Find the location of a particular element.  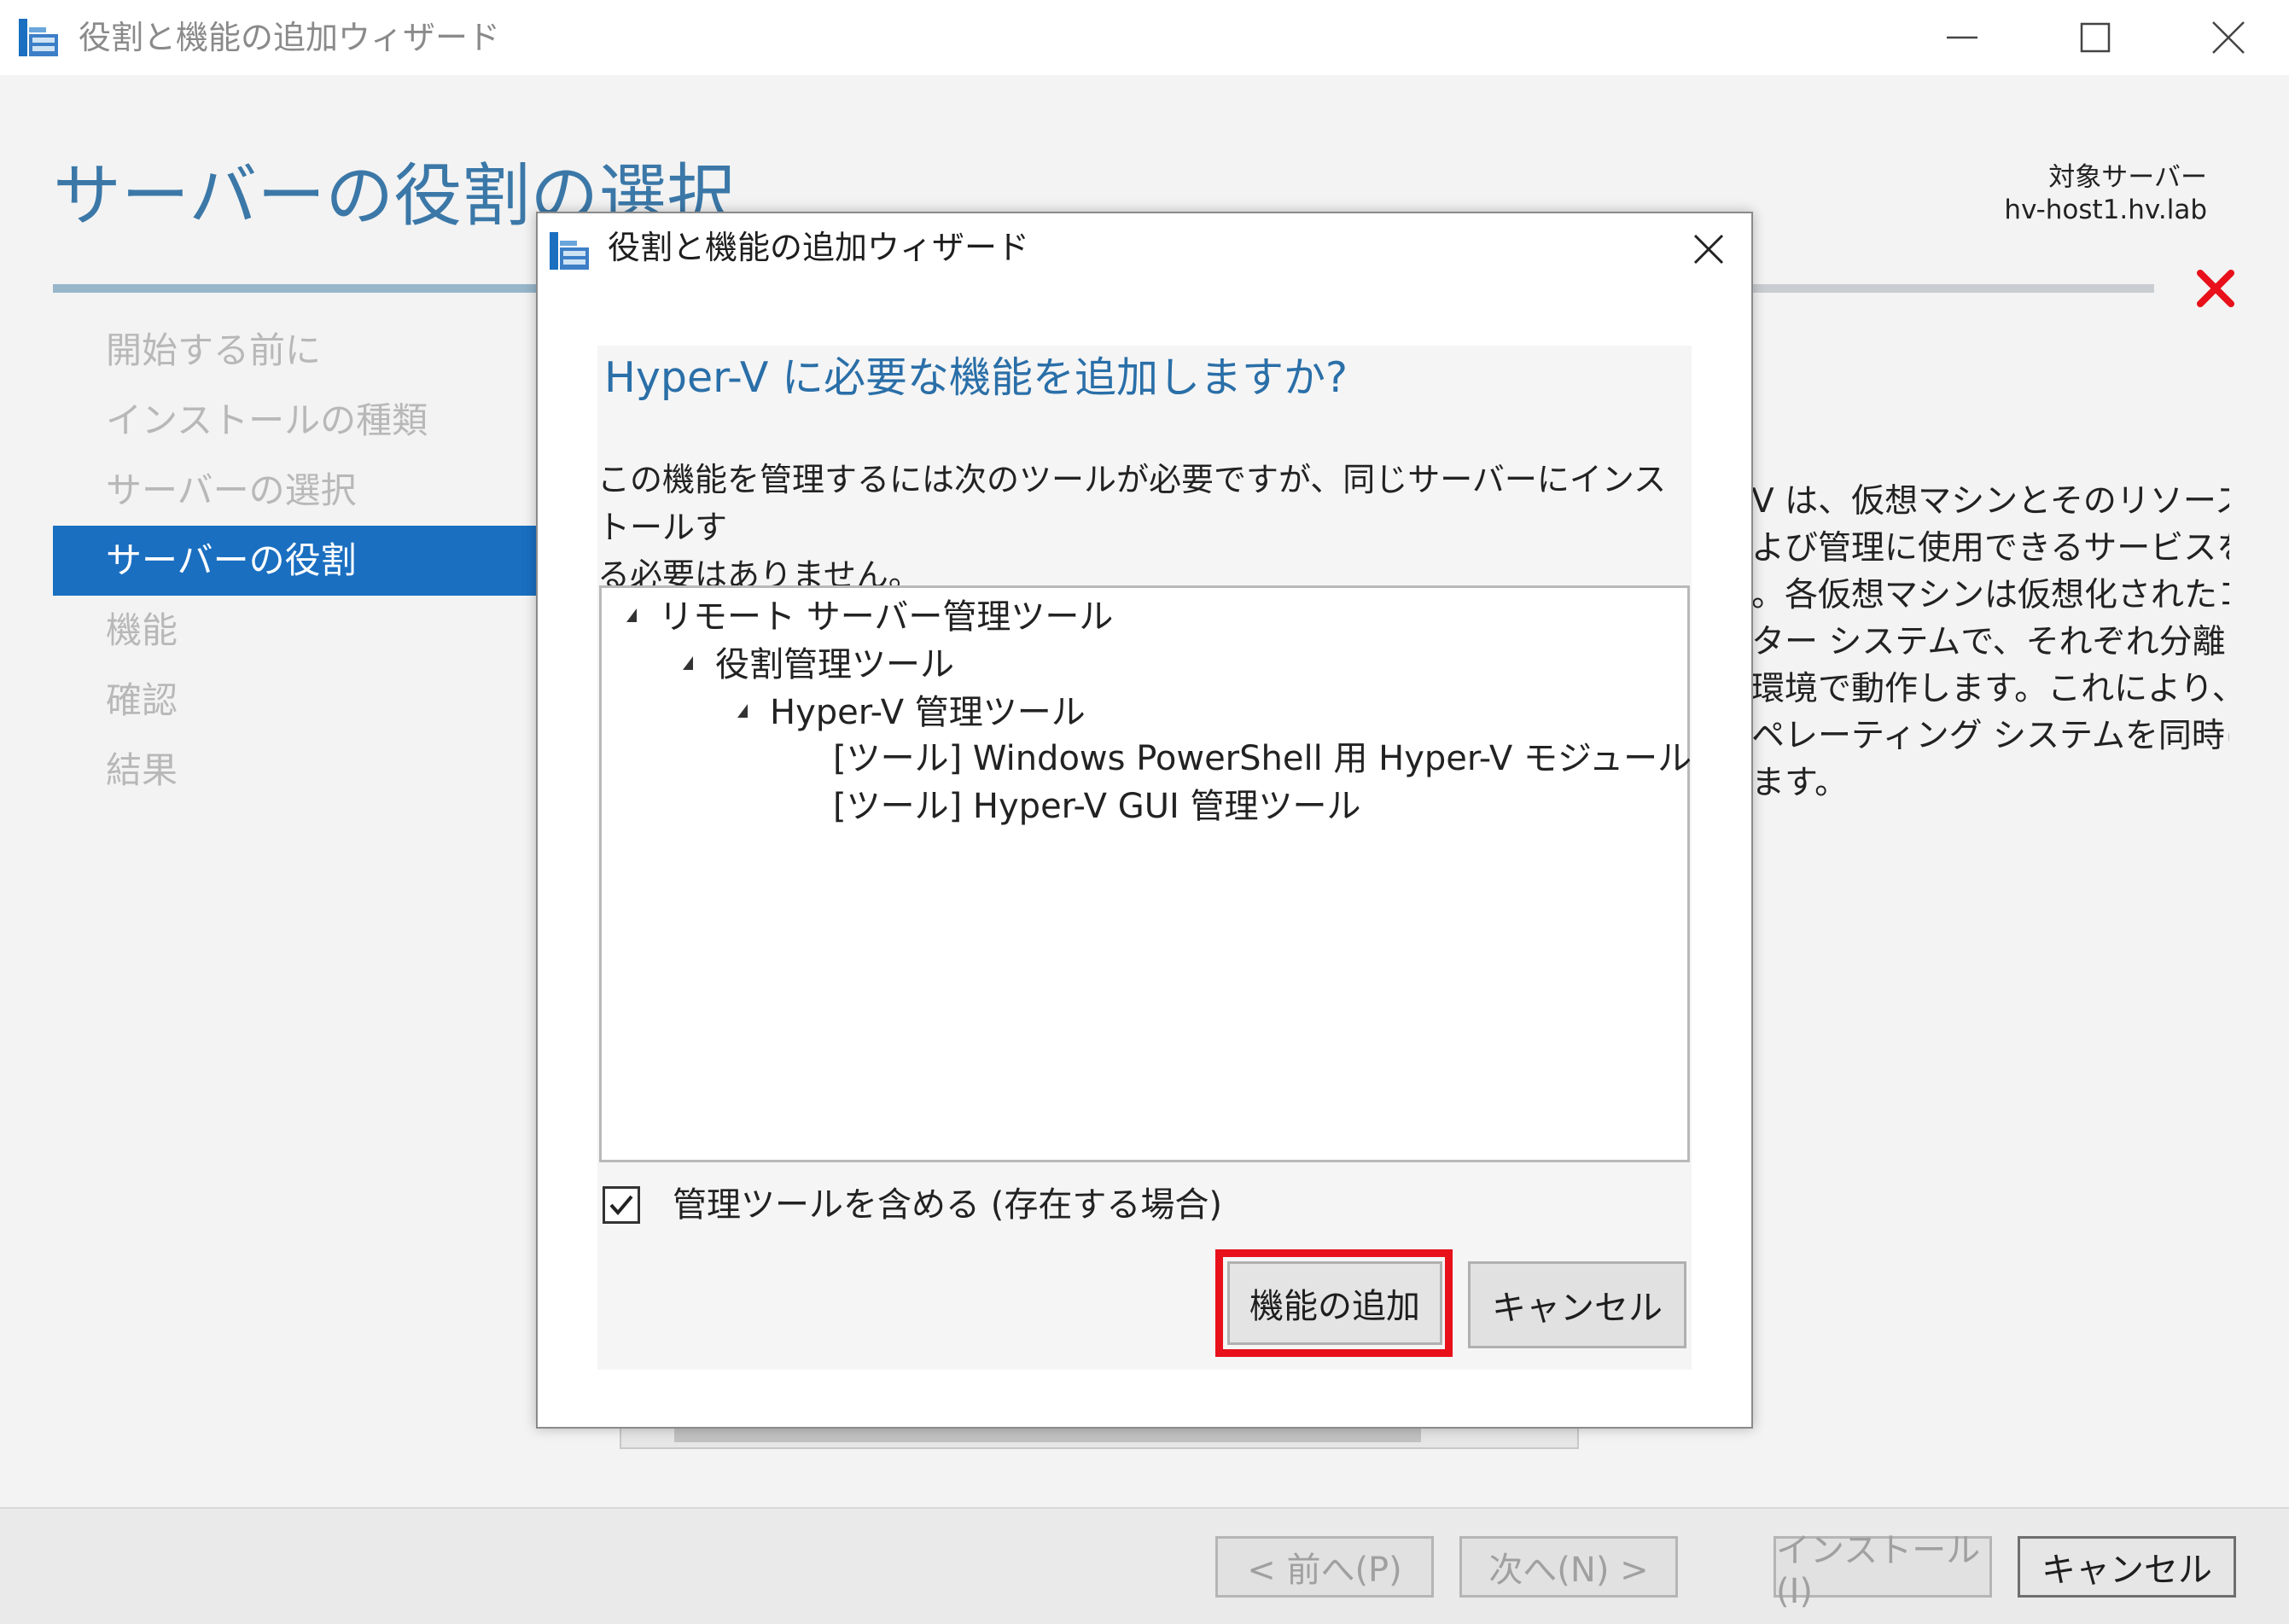

minimize-button is located at coordinates (1962, 38).